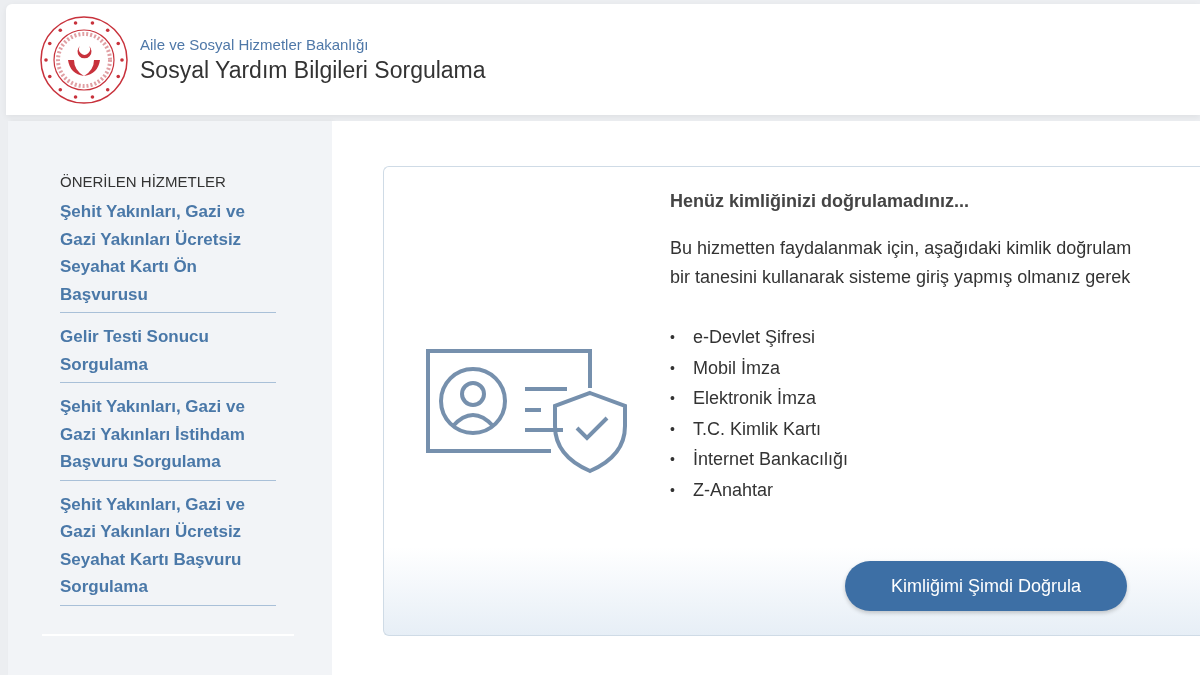 The image size is (1200, 675). Describe the element at coordinates (313, 70) in the screenshot. I see `page-title: Sosyal Yardım Bilgileri Sorgulama` at that location.